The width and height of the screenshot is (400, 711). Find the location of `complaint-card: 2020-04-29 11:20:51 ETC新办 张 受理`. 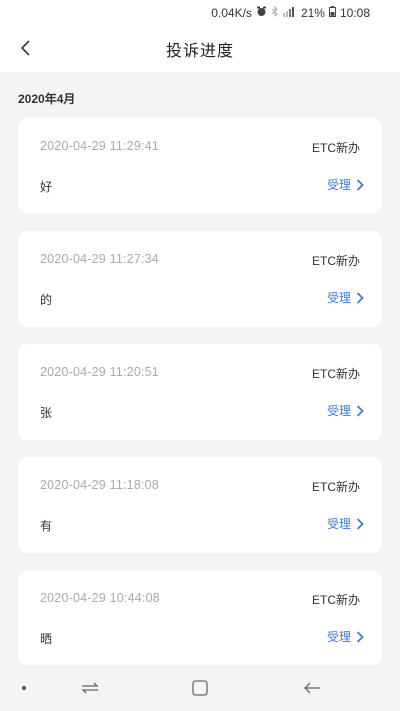

complaint-card: 2020-04-29 11:20:51 ETC新办 张 受理 is located at coordinates (200, 392).